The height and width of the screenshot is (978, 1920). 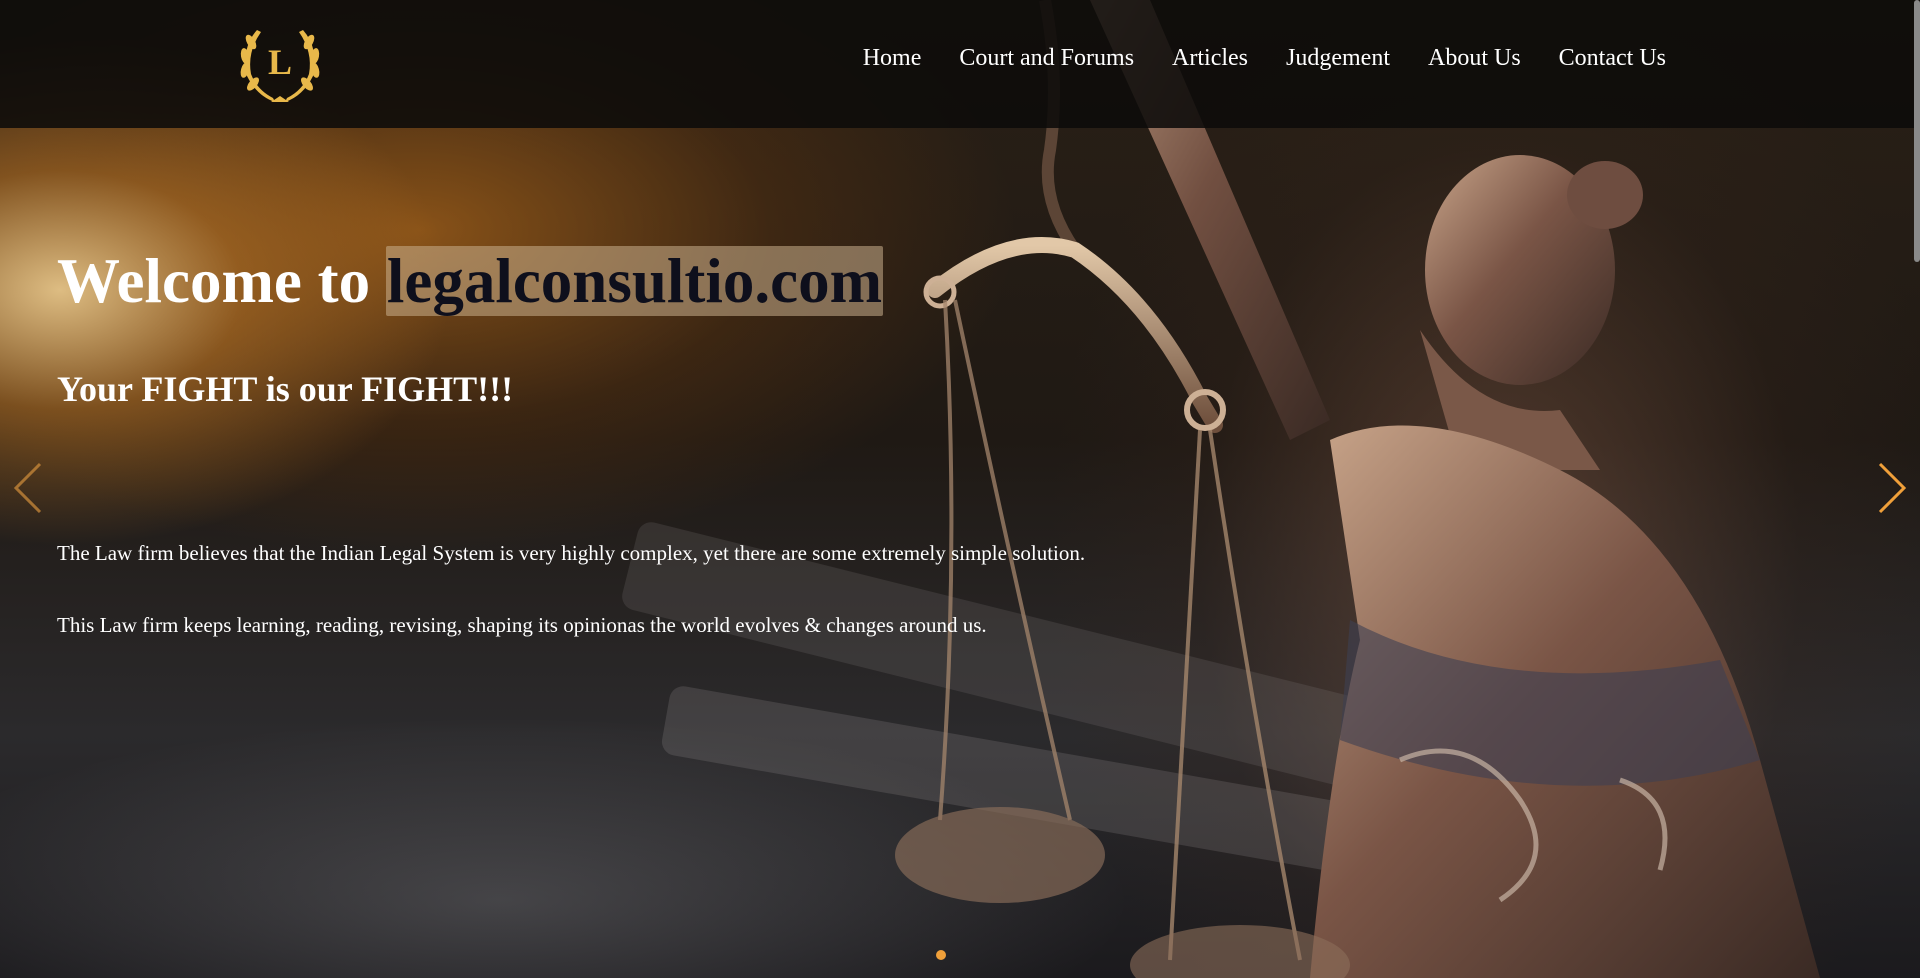 I want to click on nav-judgement: Judgement, so click(x=1338, y=58).